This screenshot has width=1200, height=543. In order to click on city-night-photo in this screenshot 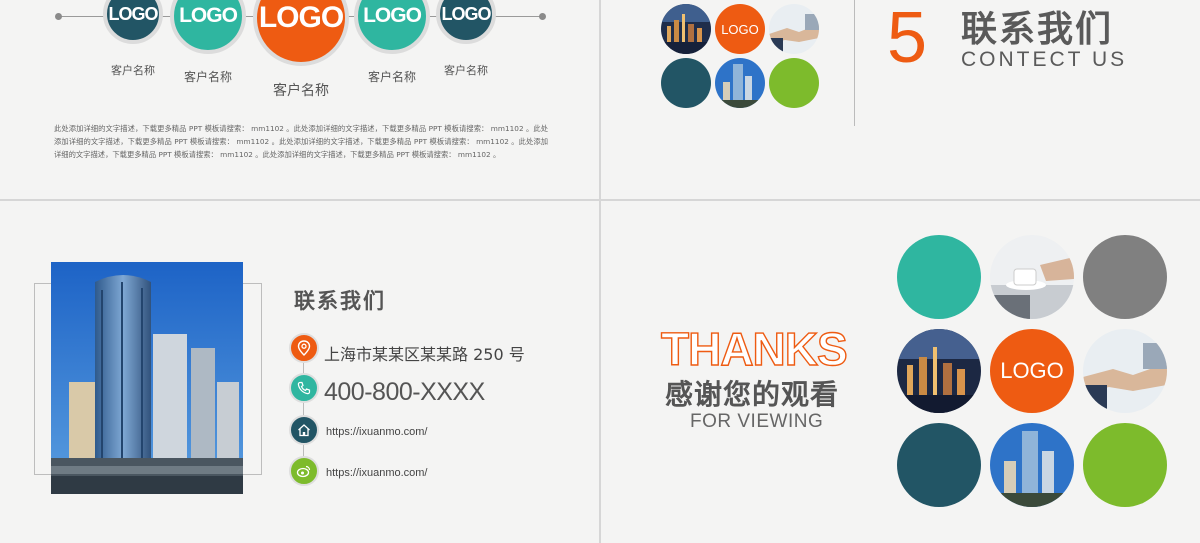, I will do `click(686, 29)`.